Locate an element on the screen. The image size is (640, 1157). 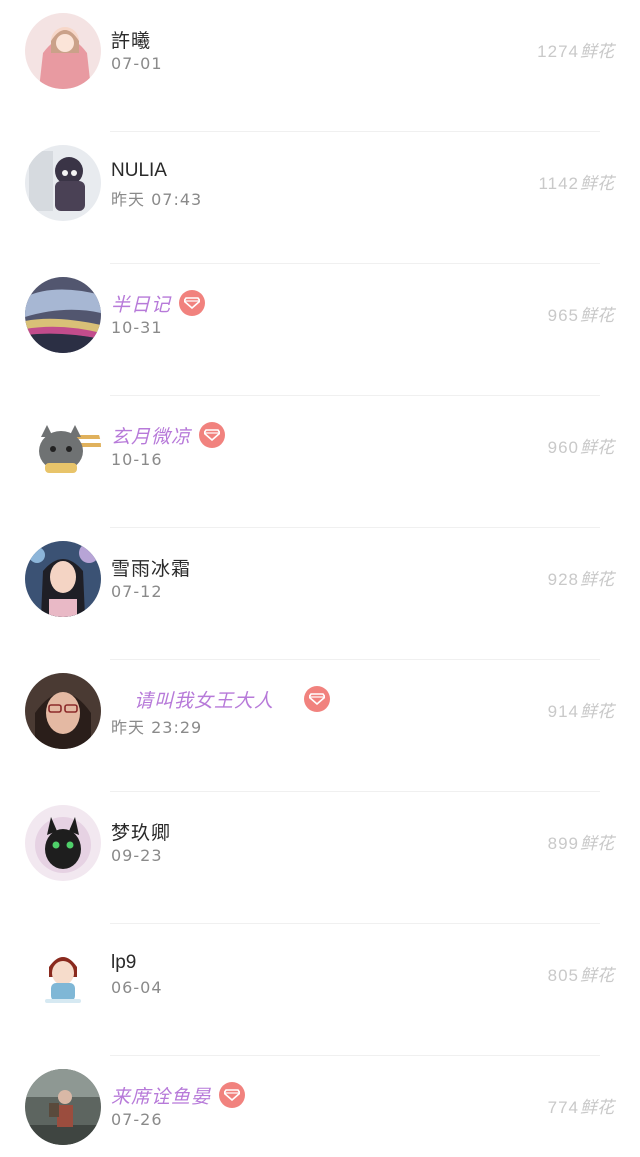
last-active-time: 07-01 is located at coordinates (137, 63).